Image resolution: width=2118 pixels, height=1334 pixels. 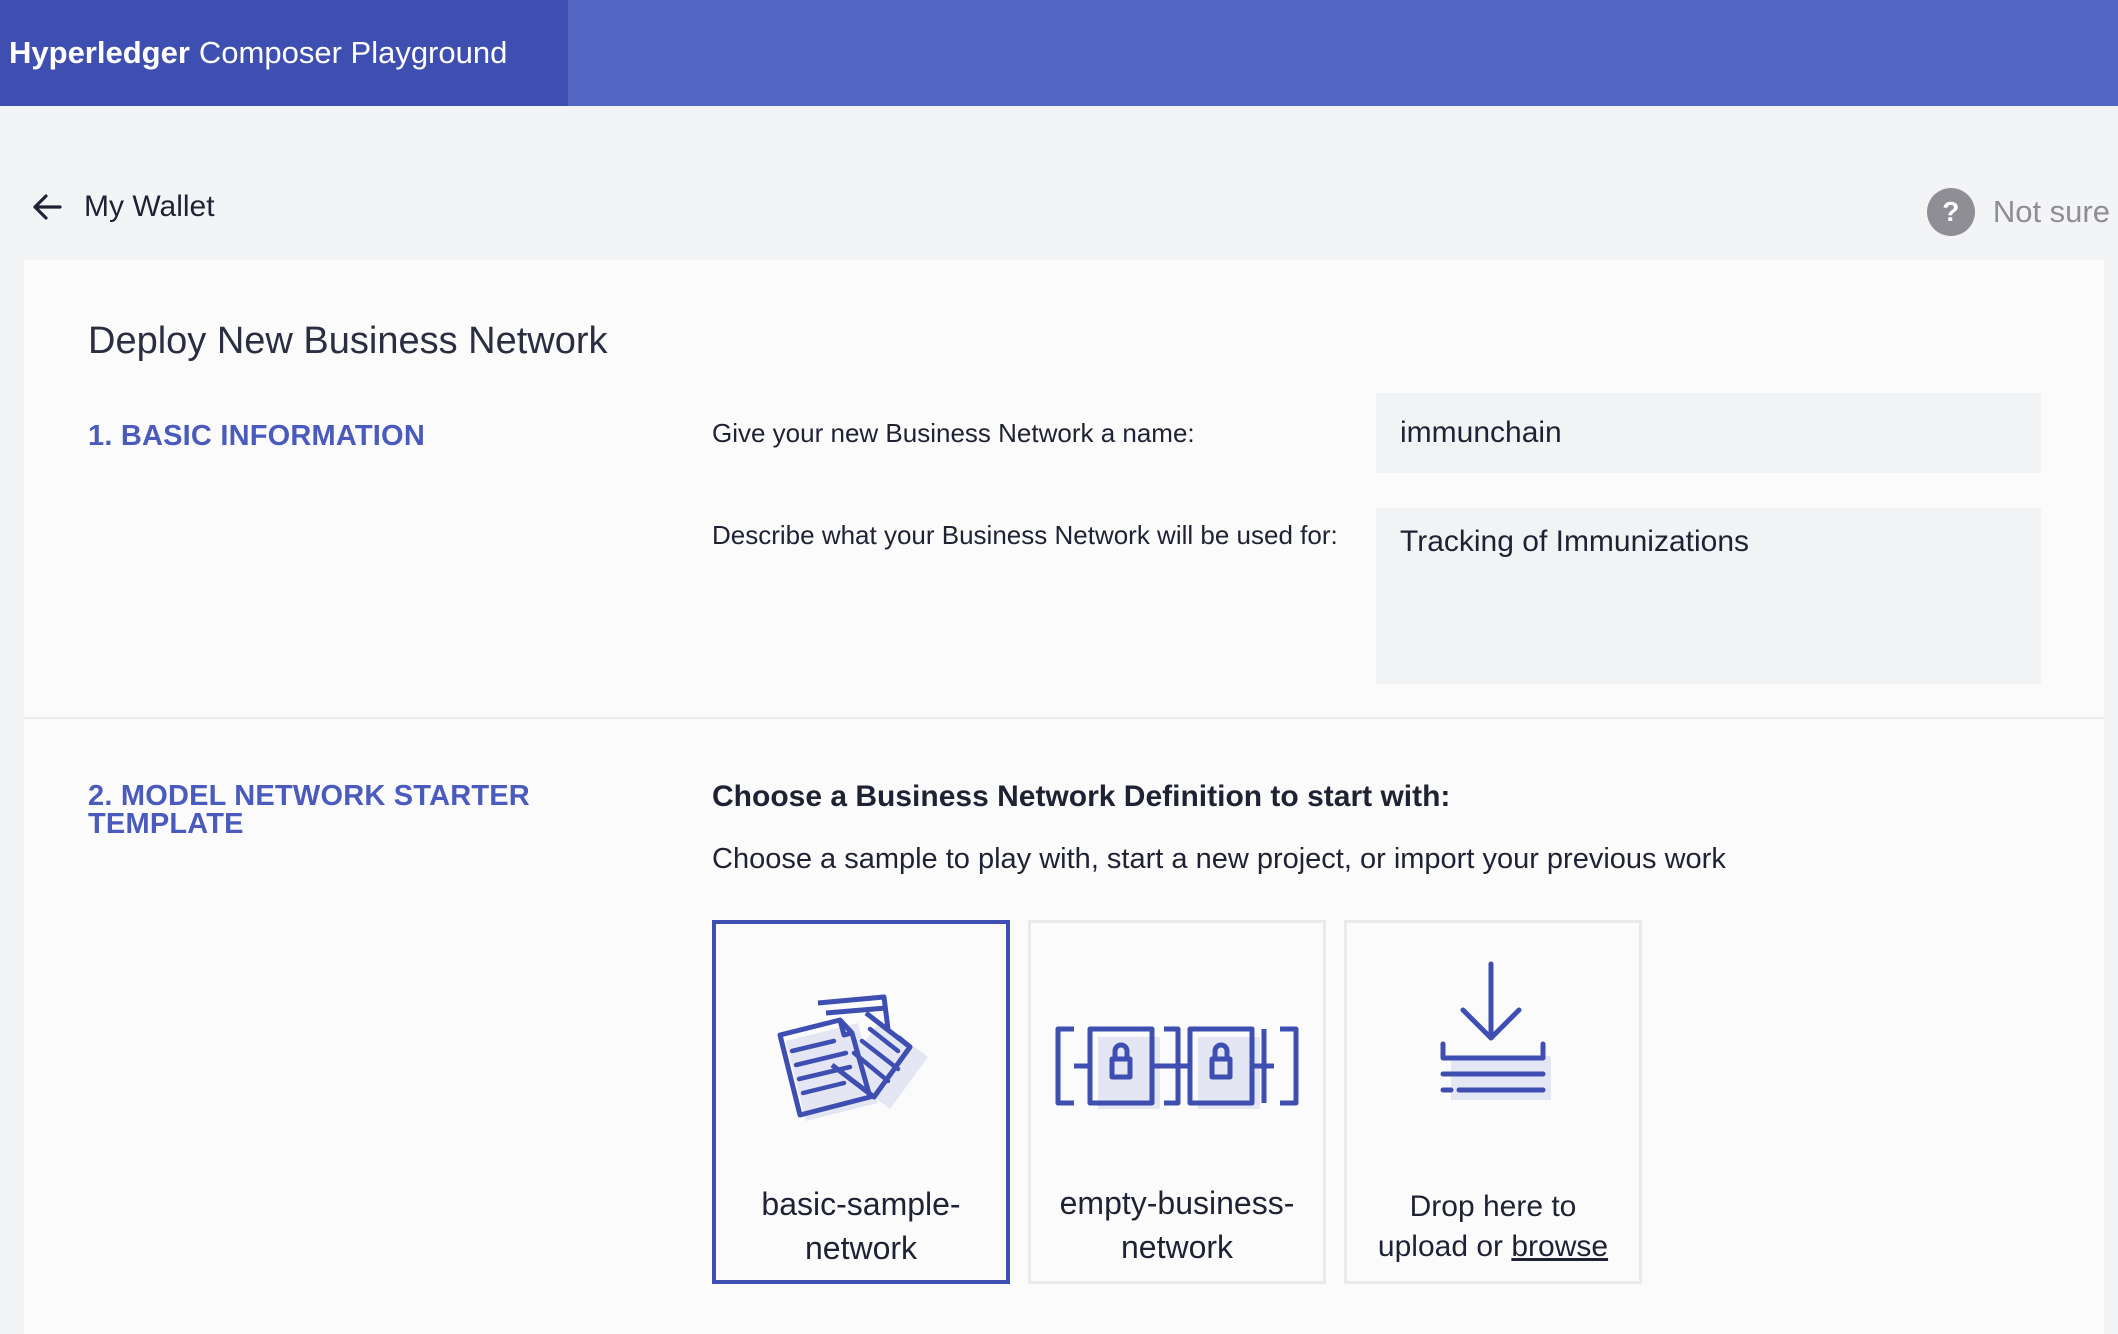 I want to click on template-label-basic: basic-sample- network, so click(x=861, y=1226).